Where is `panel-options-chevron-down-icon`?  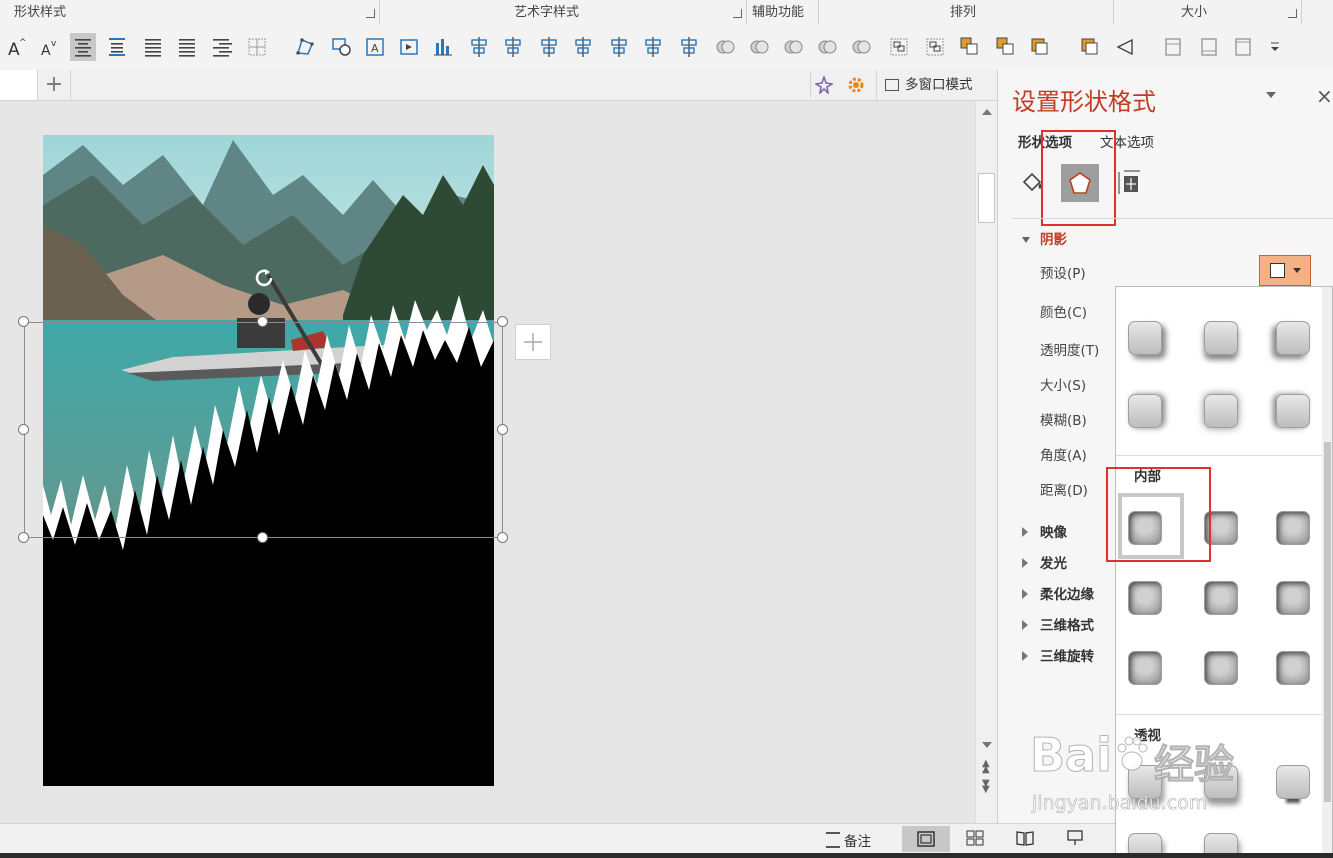
panel-options-chevron-down-icon is located at coordinates (1271, 95).